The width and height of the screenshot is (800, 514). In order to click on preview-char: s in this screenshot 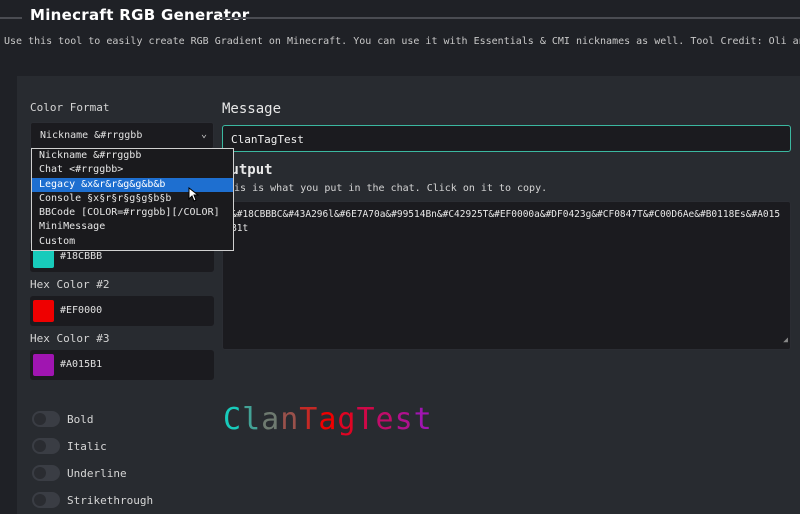, I will do `click(404, 419)`.